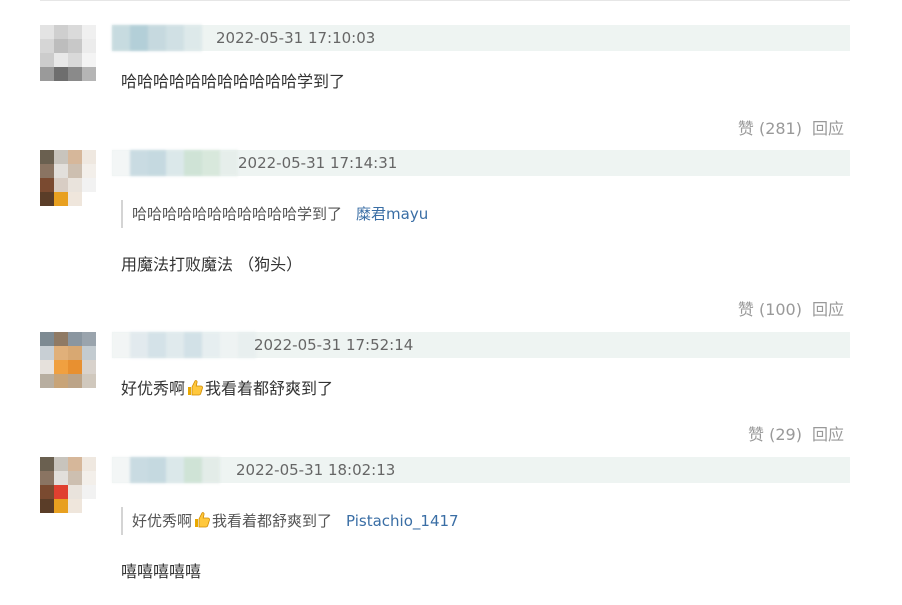 The image size is (902, 605). What do you see at coordinates (162, 521) in the screenshot?
I see `quoted-text-part: 好优秀啊` at bounding box center [162, 521].